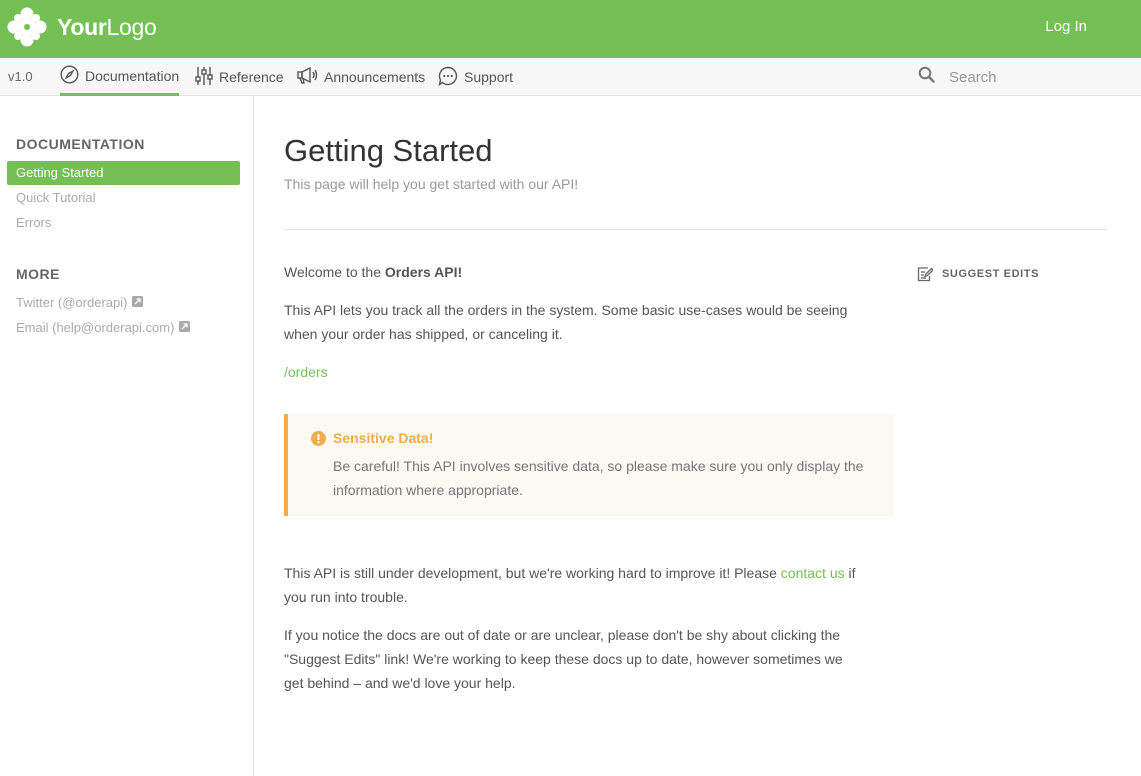  What do you see at coordinates (107, 26) in the screenshot?
I see `logo-text: YourLogo` at bounding box center [107, 26].